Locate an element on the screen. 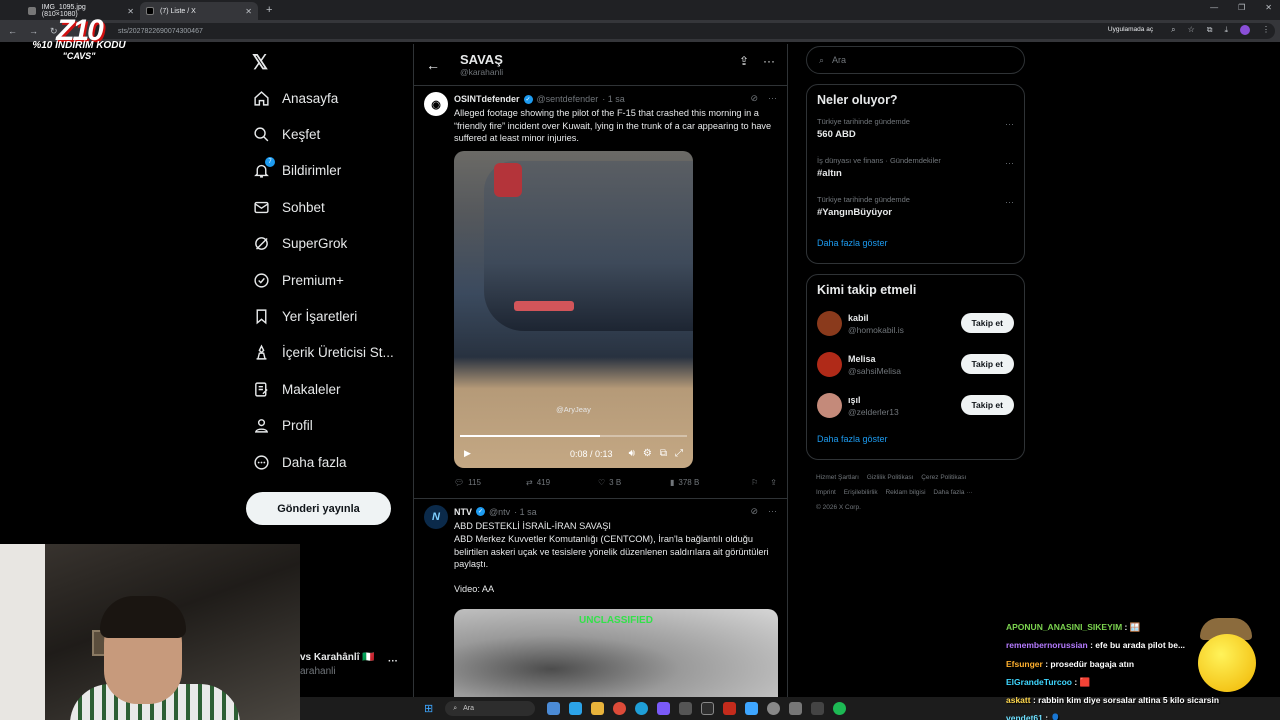  video-player: @AryJeay ▶ 0:08 / 0:13 🔊︎ ⚙ ⧉ ⤢ is located at coordinates (573, 309).